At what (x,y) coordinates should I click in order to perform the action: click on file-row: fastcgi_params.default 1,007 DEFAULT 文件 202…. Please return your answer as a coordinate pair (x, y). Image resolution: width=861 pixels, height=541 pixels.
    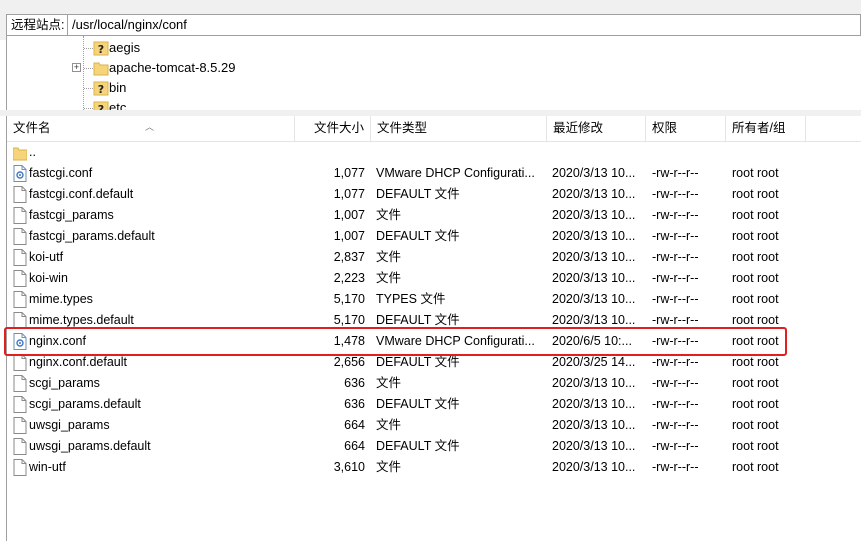
    Looking at the image, I should click on (434, 236).